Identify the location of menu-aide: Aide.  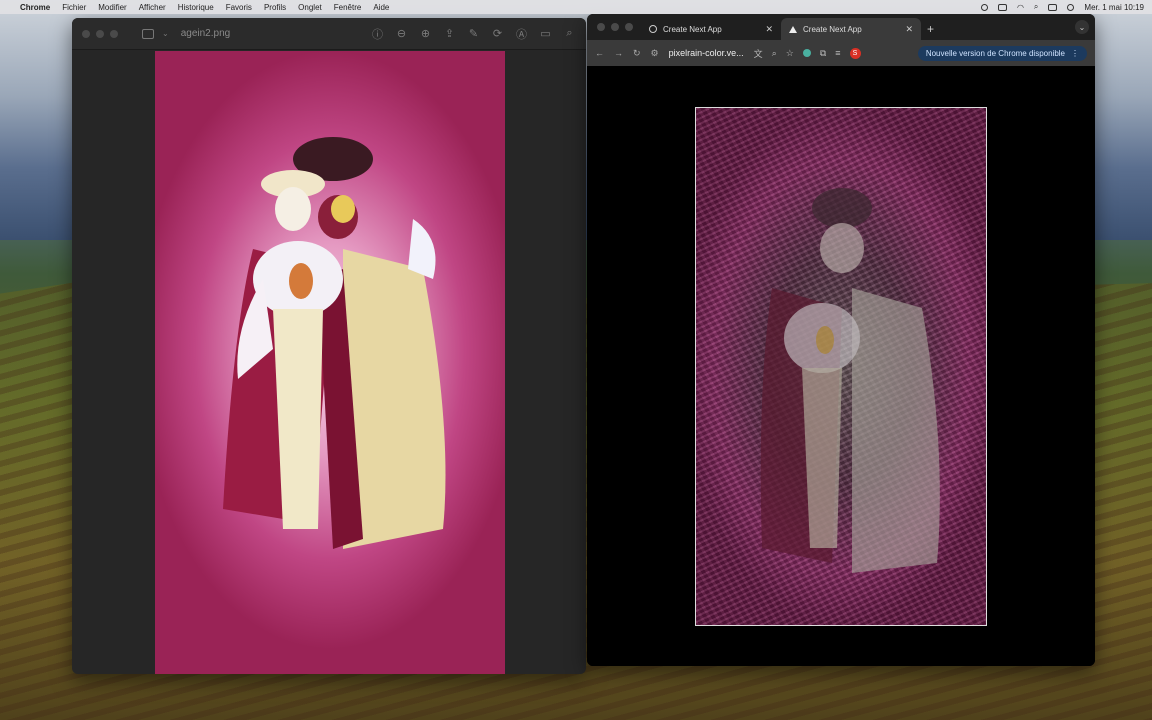
(381, 7).